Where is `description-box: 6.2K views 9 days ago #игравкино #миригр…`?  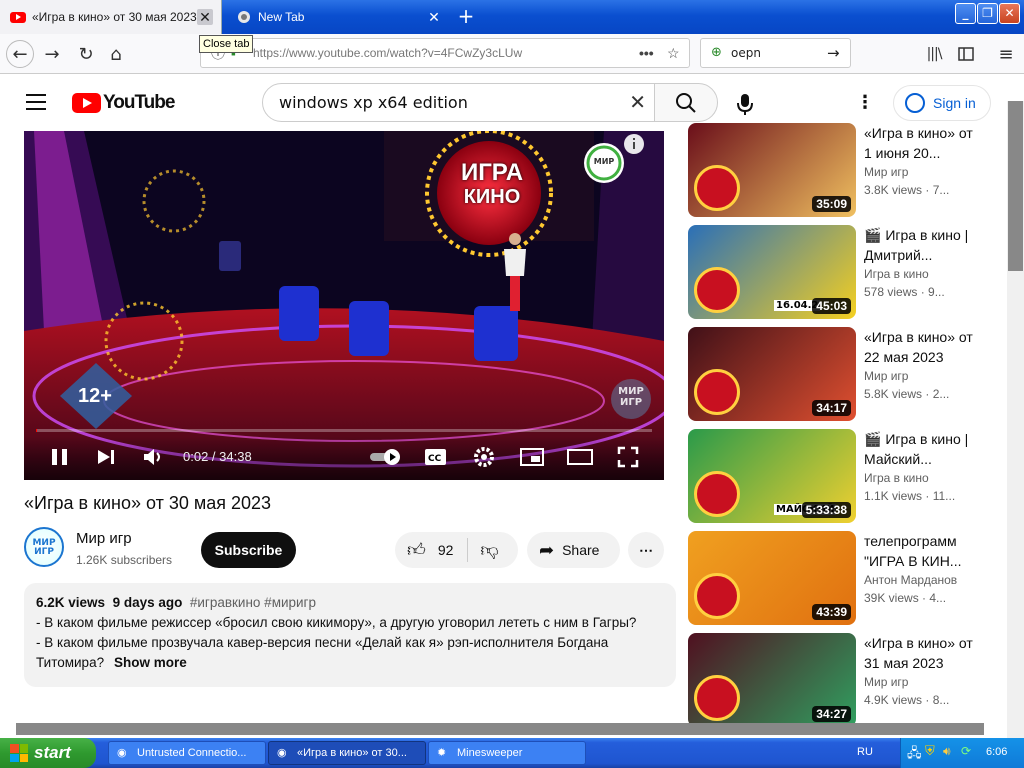 description-box: 6.2K views 9 days ago #игравкино #миригр… is located at coordinates (350, 635).